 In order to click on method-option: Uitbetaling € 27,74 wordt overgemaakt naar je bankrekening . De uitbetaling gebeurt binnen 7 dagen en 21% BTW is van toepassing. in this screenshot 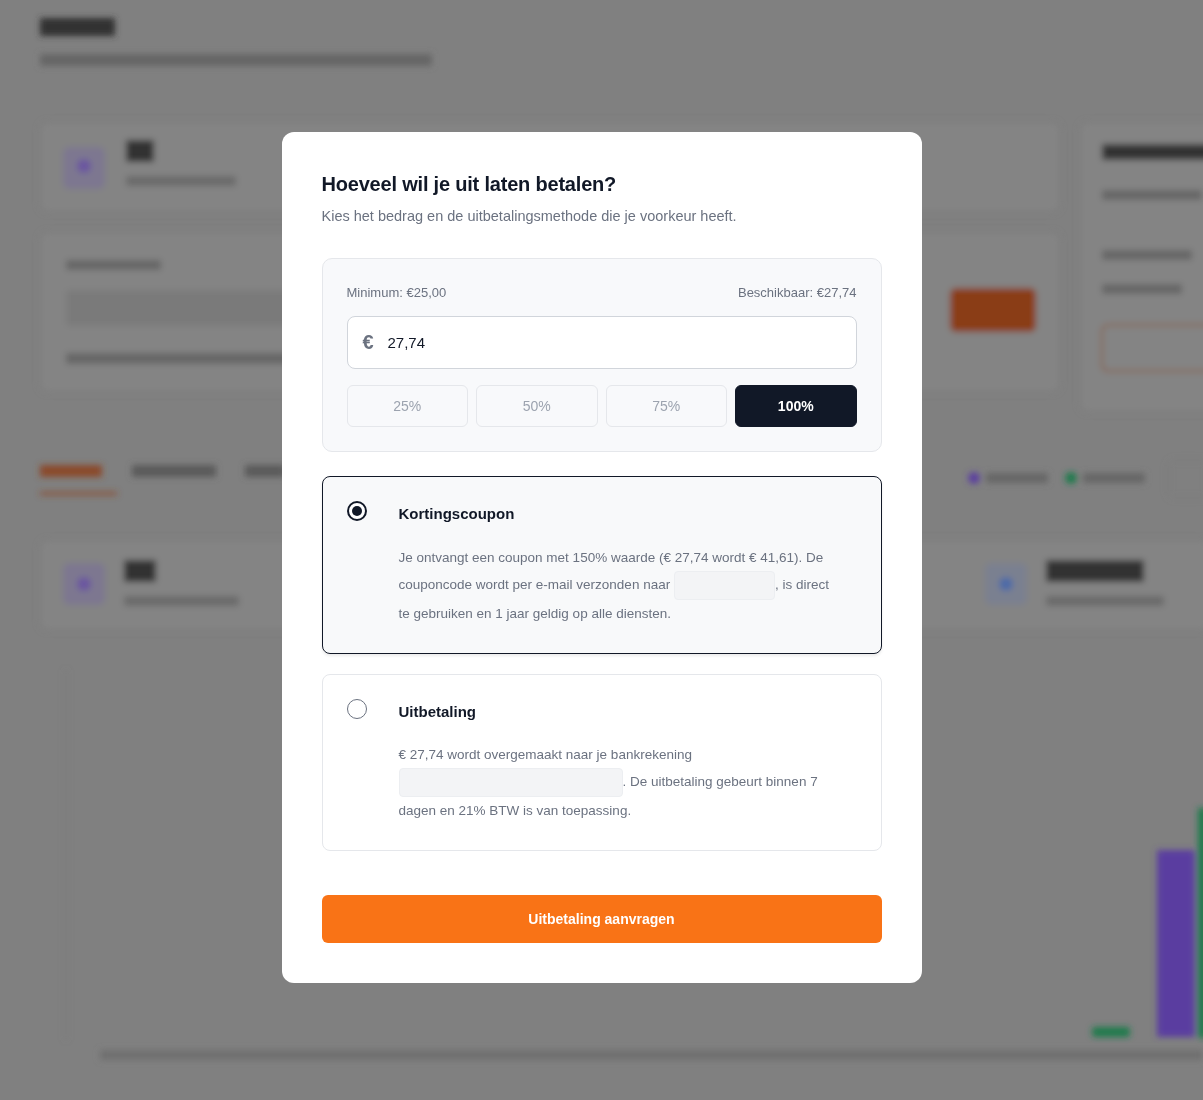, I will do `click(601, 762)`.